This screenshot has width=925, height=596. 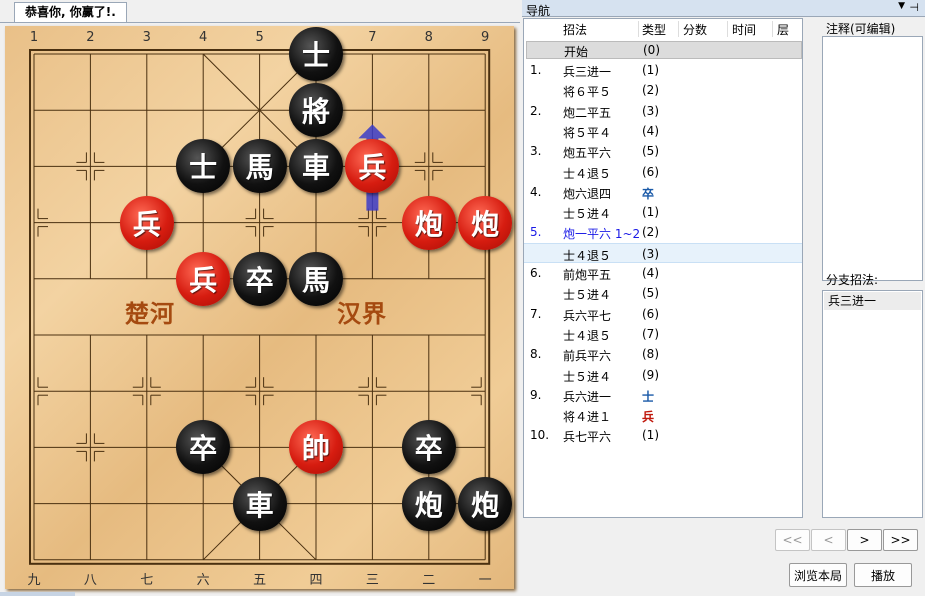 What do you see at coordinates (650, 435) in the screenshot?
I see `move-type: (1)` at bounding box center [650, 435].